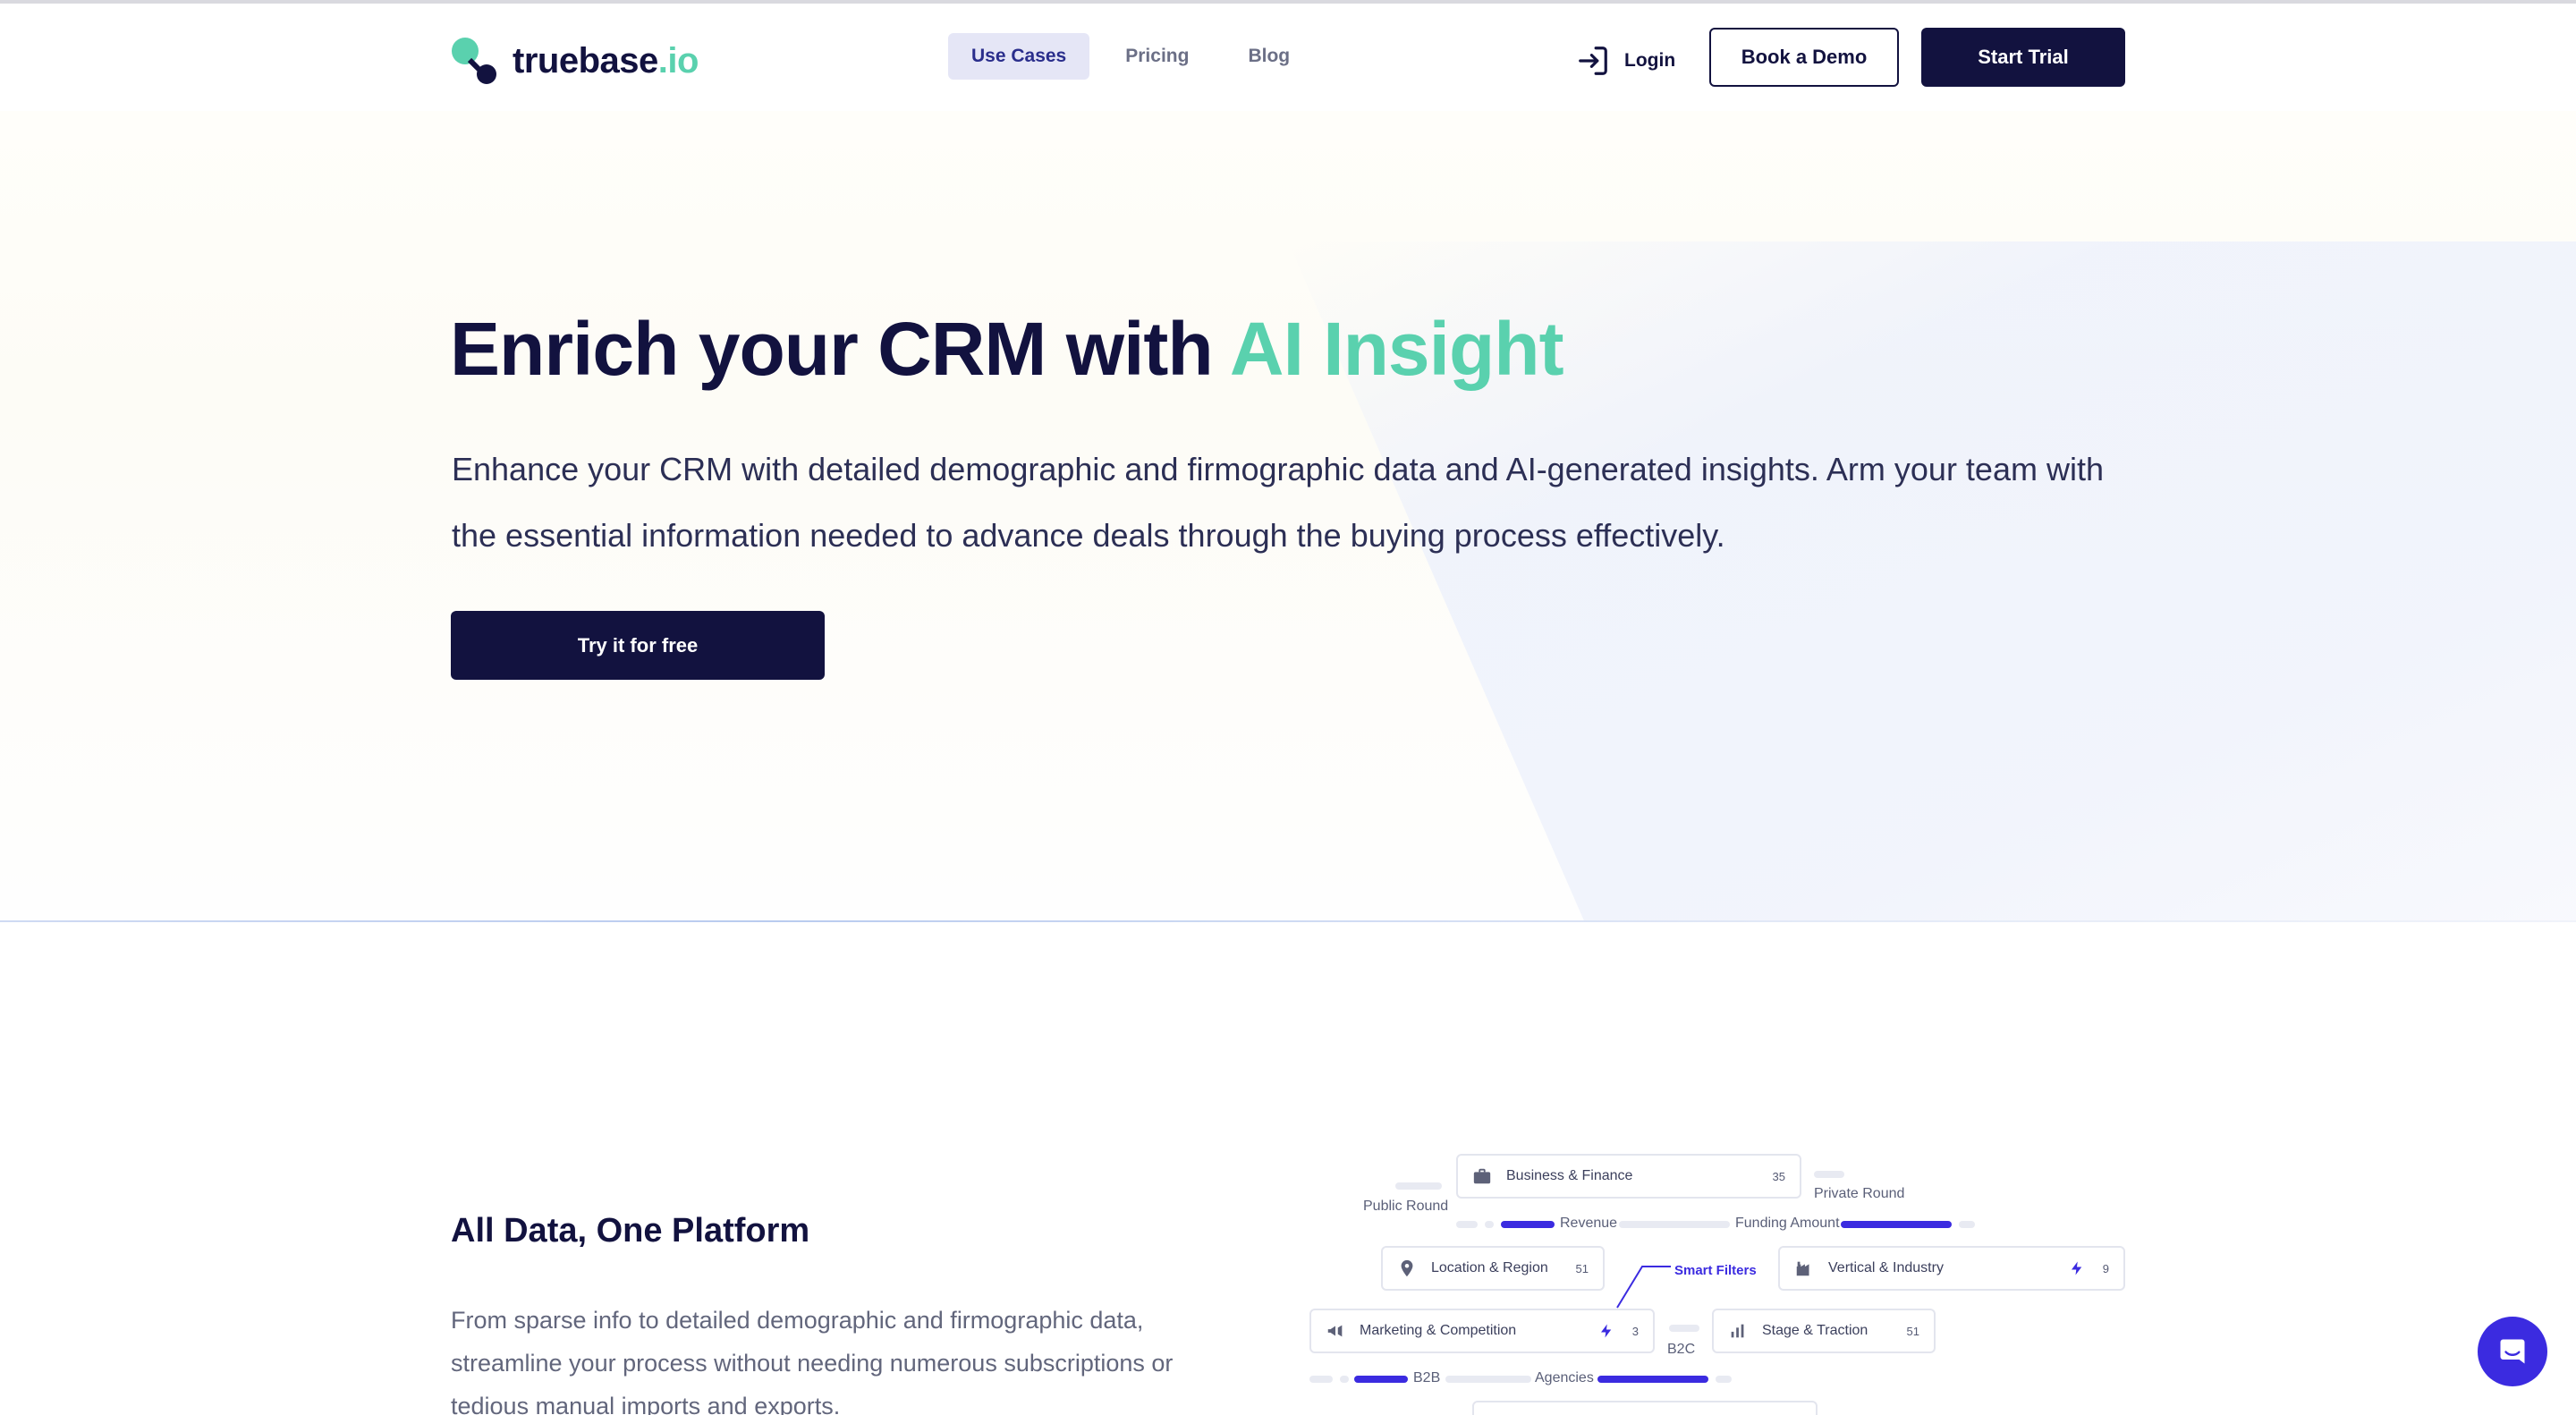 Image resolution: width=2576 pixels, height=1415 pixels. What do you see at coordinates (1787, 1223) in the screenshot?
I see `label-funding-amount: Funding Amount` at bounding box center [1787, 1223].